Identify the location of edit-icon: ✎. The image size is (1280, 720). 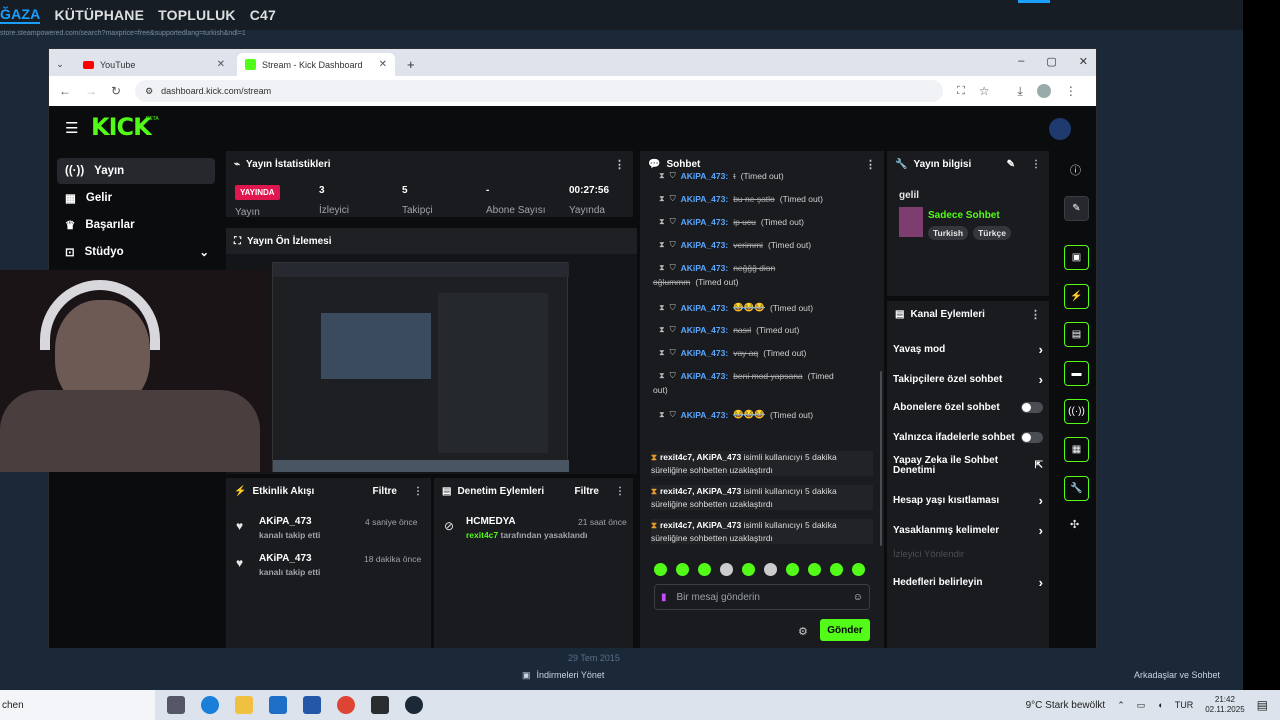
(1011, 164).